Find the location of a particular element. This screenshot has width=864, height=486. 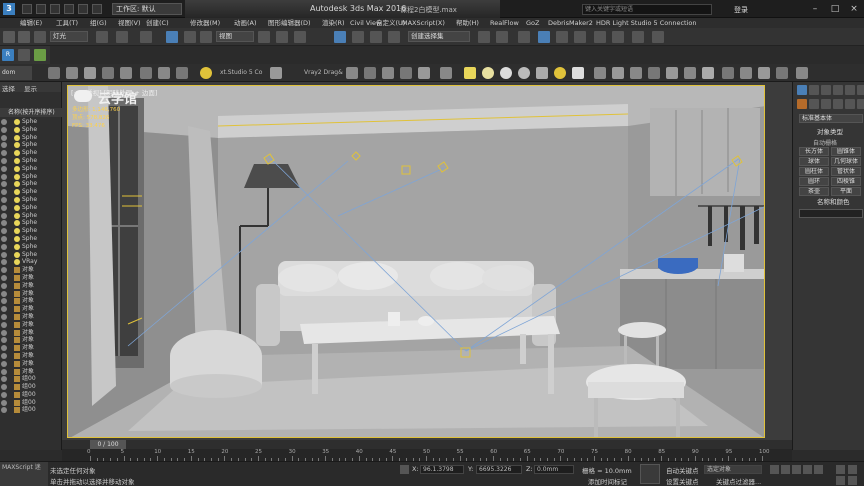

go-end-icon is located at coordinates (818, 469).